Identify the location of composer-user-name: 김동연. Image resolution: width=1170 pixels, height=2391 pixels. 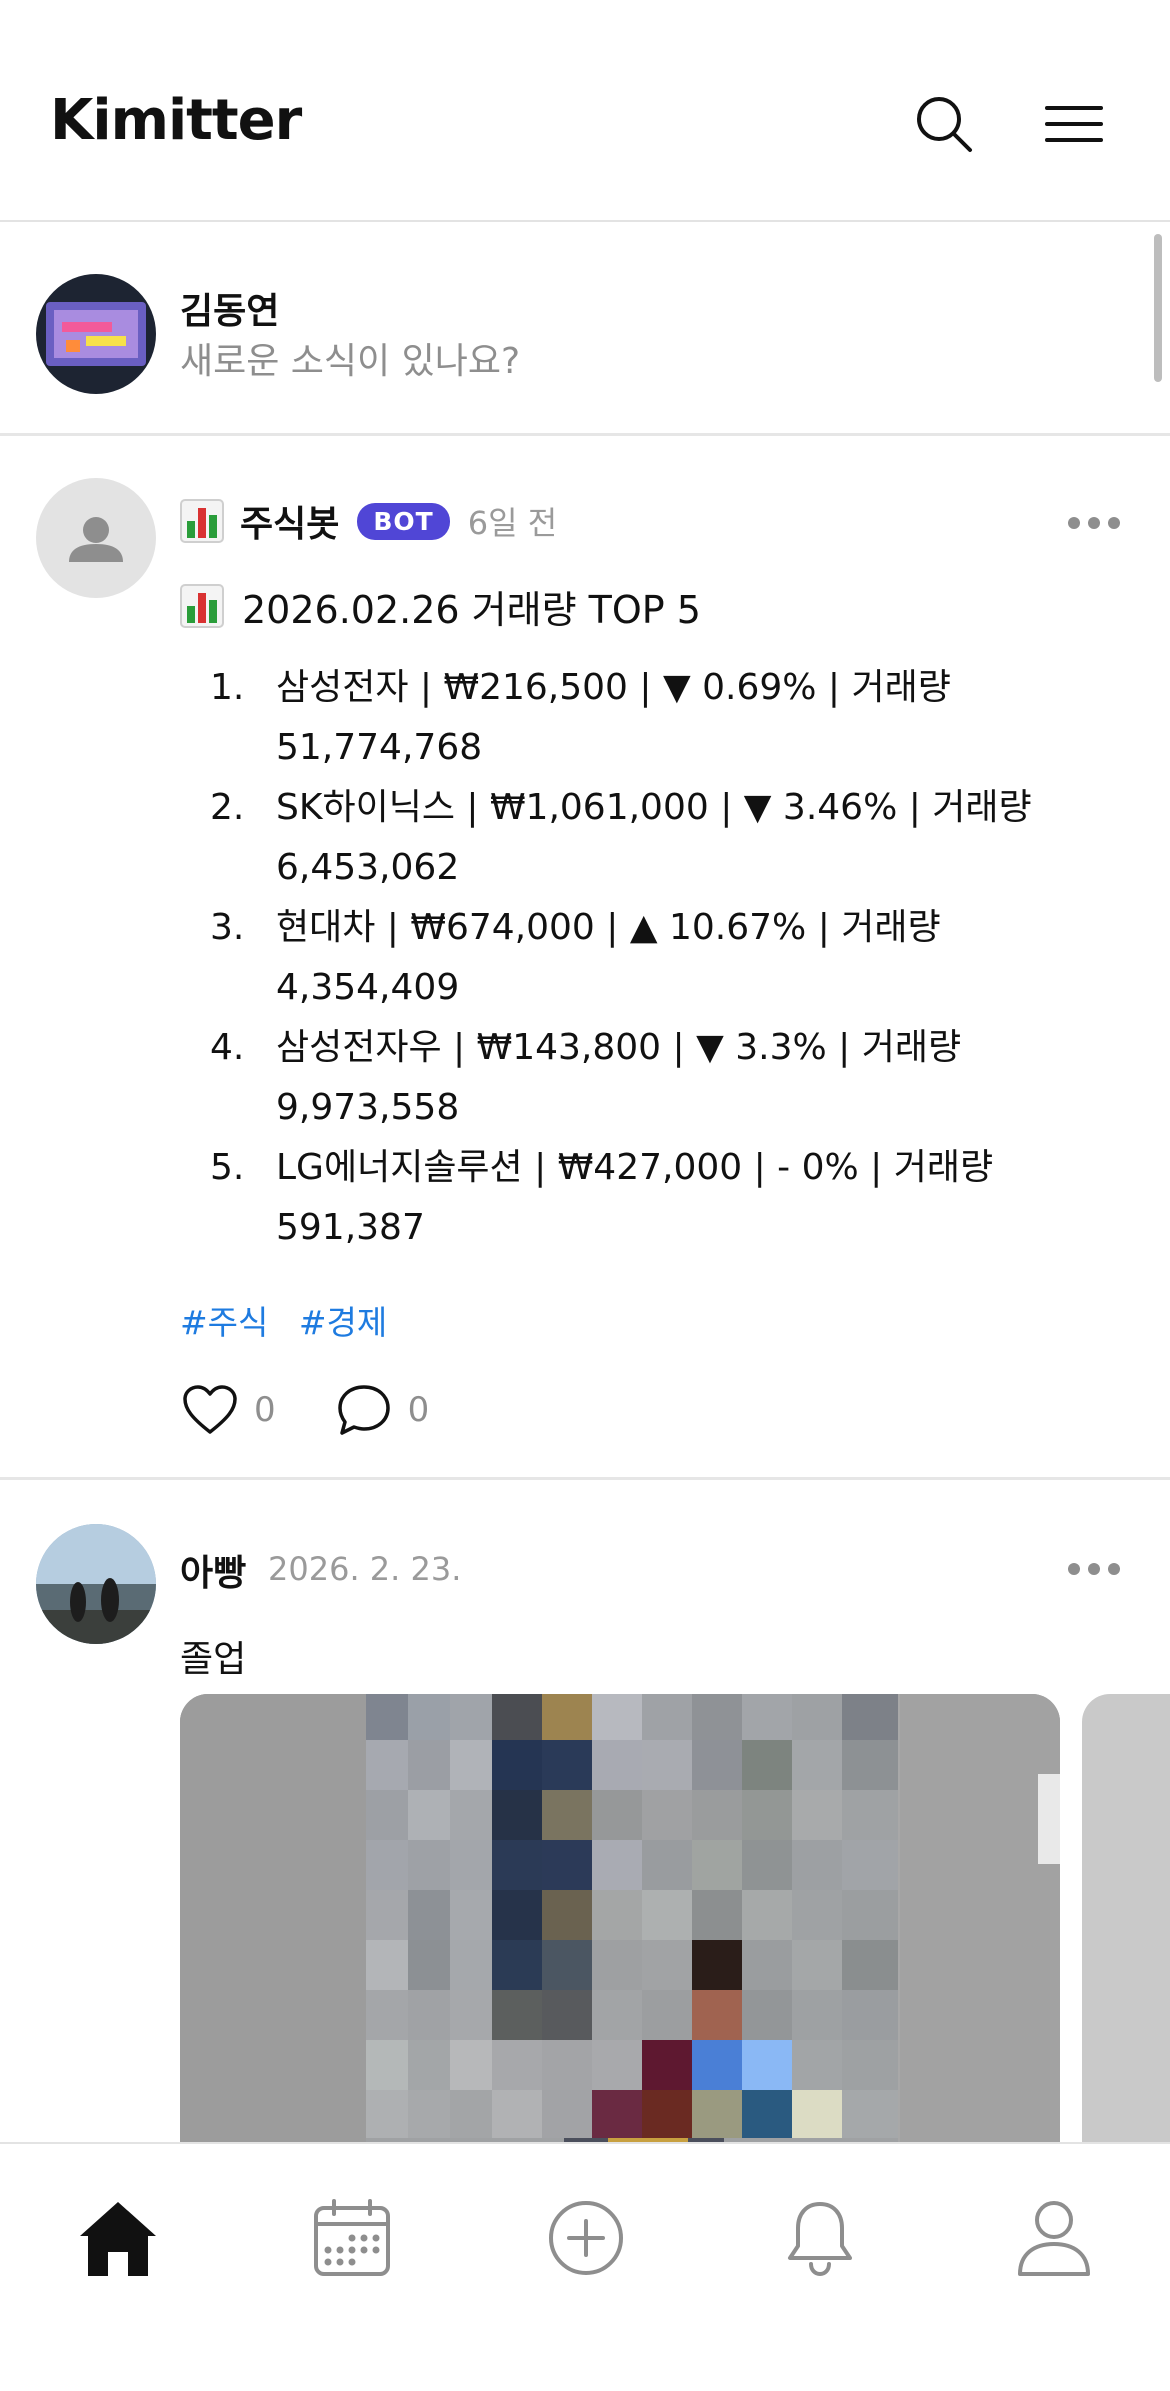
(230, 311).